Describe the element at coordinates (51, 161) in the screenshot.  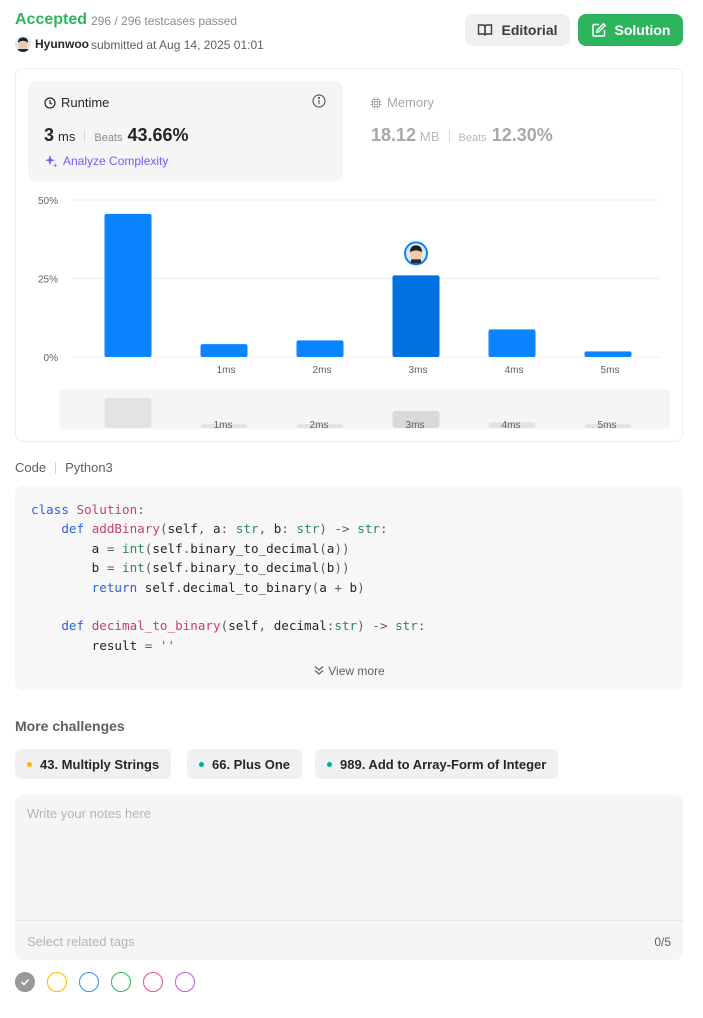
I see `sparkle-icon` at that location.